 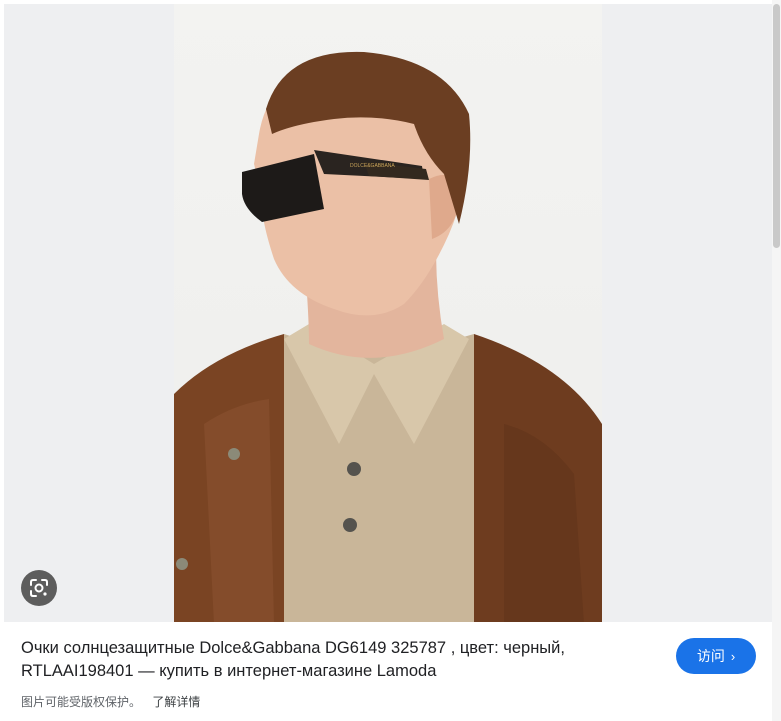 I want to click on copyright-text: 图片可能受版权保护。, so click(x=81, y=702).